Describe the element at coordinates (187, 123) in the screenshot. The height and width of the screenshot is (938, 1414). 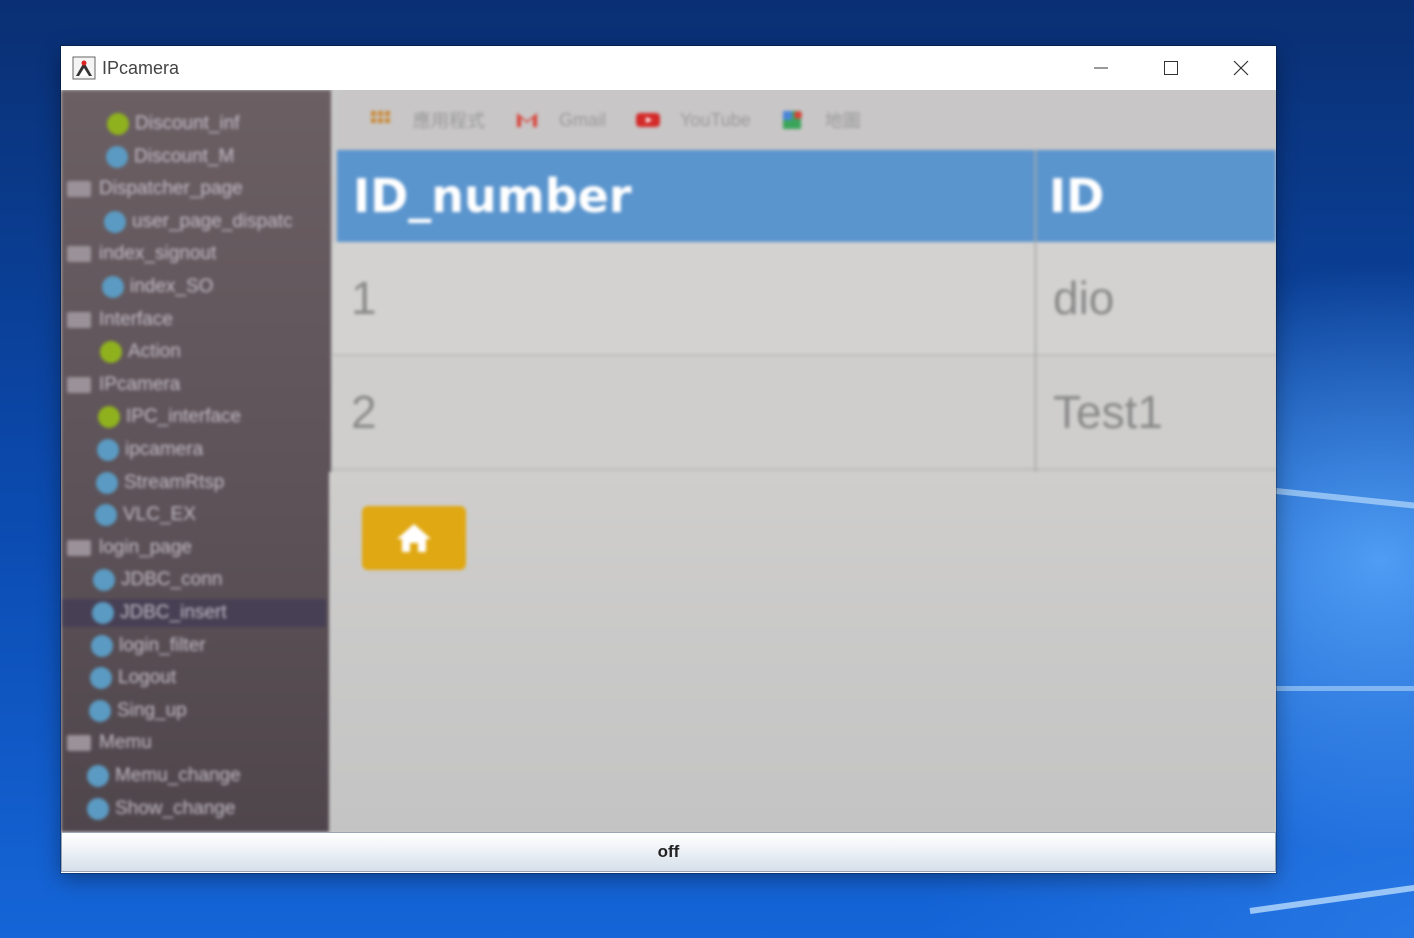
I see `tree-item-label: Discount_inf` at that location.